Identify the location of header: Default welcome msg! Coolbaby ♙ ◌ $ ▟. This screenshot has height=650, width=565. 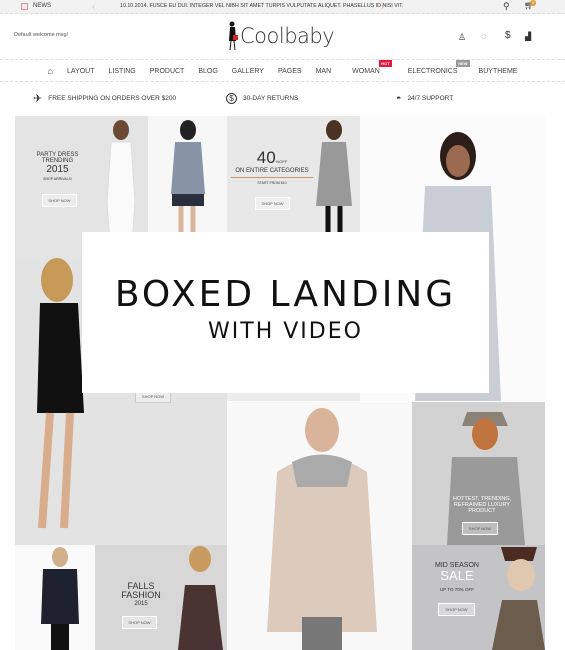
(282, 37).